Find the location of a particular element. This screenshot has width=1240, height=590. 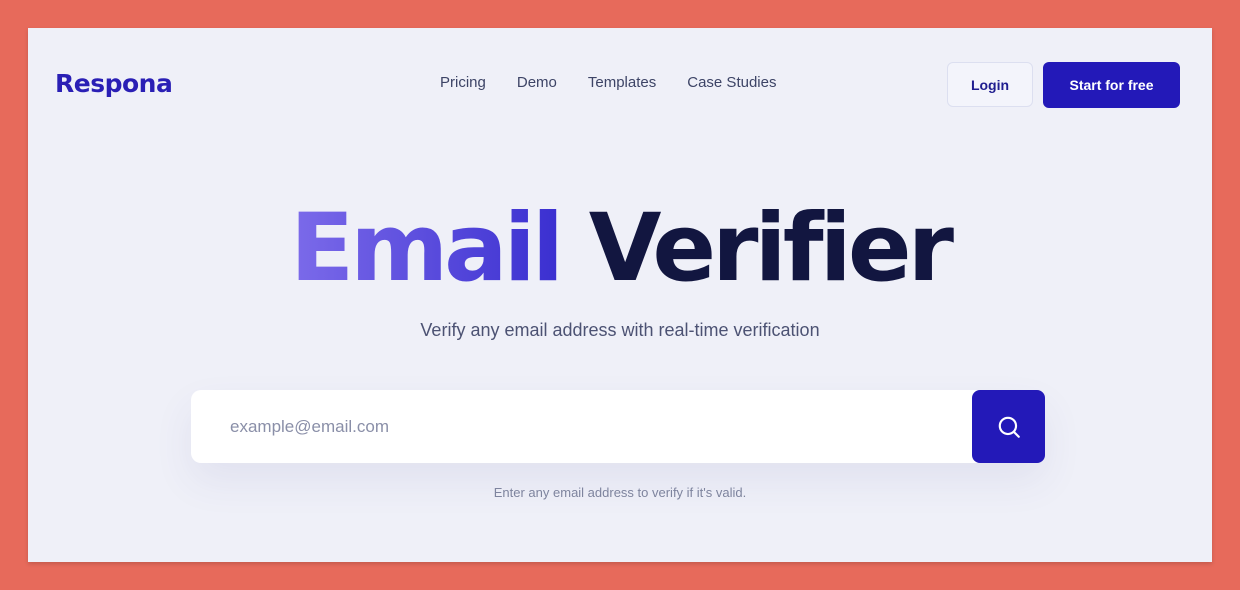

nav-item-case-studies: Case Studies is located at coordinates (731, 82).